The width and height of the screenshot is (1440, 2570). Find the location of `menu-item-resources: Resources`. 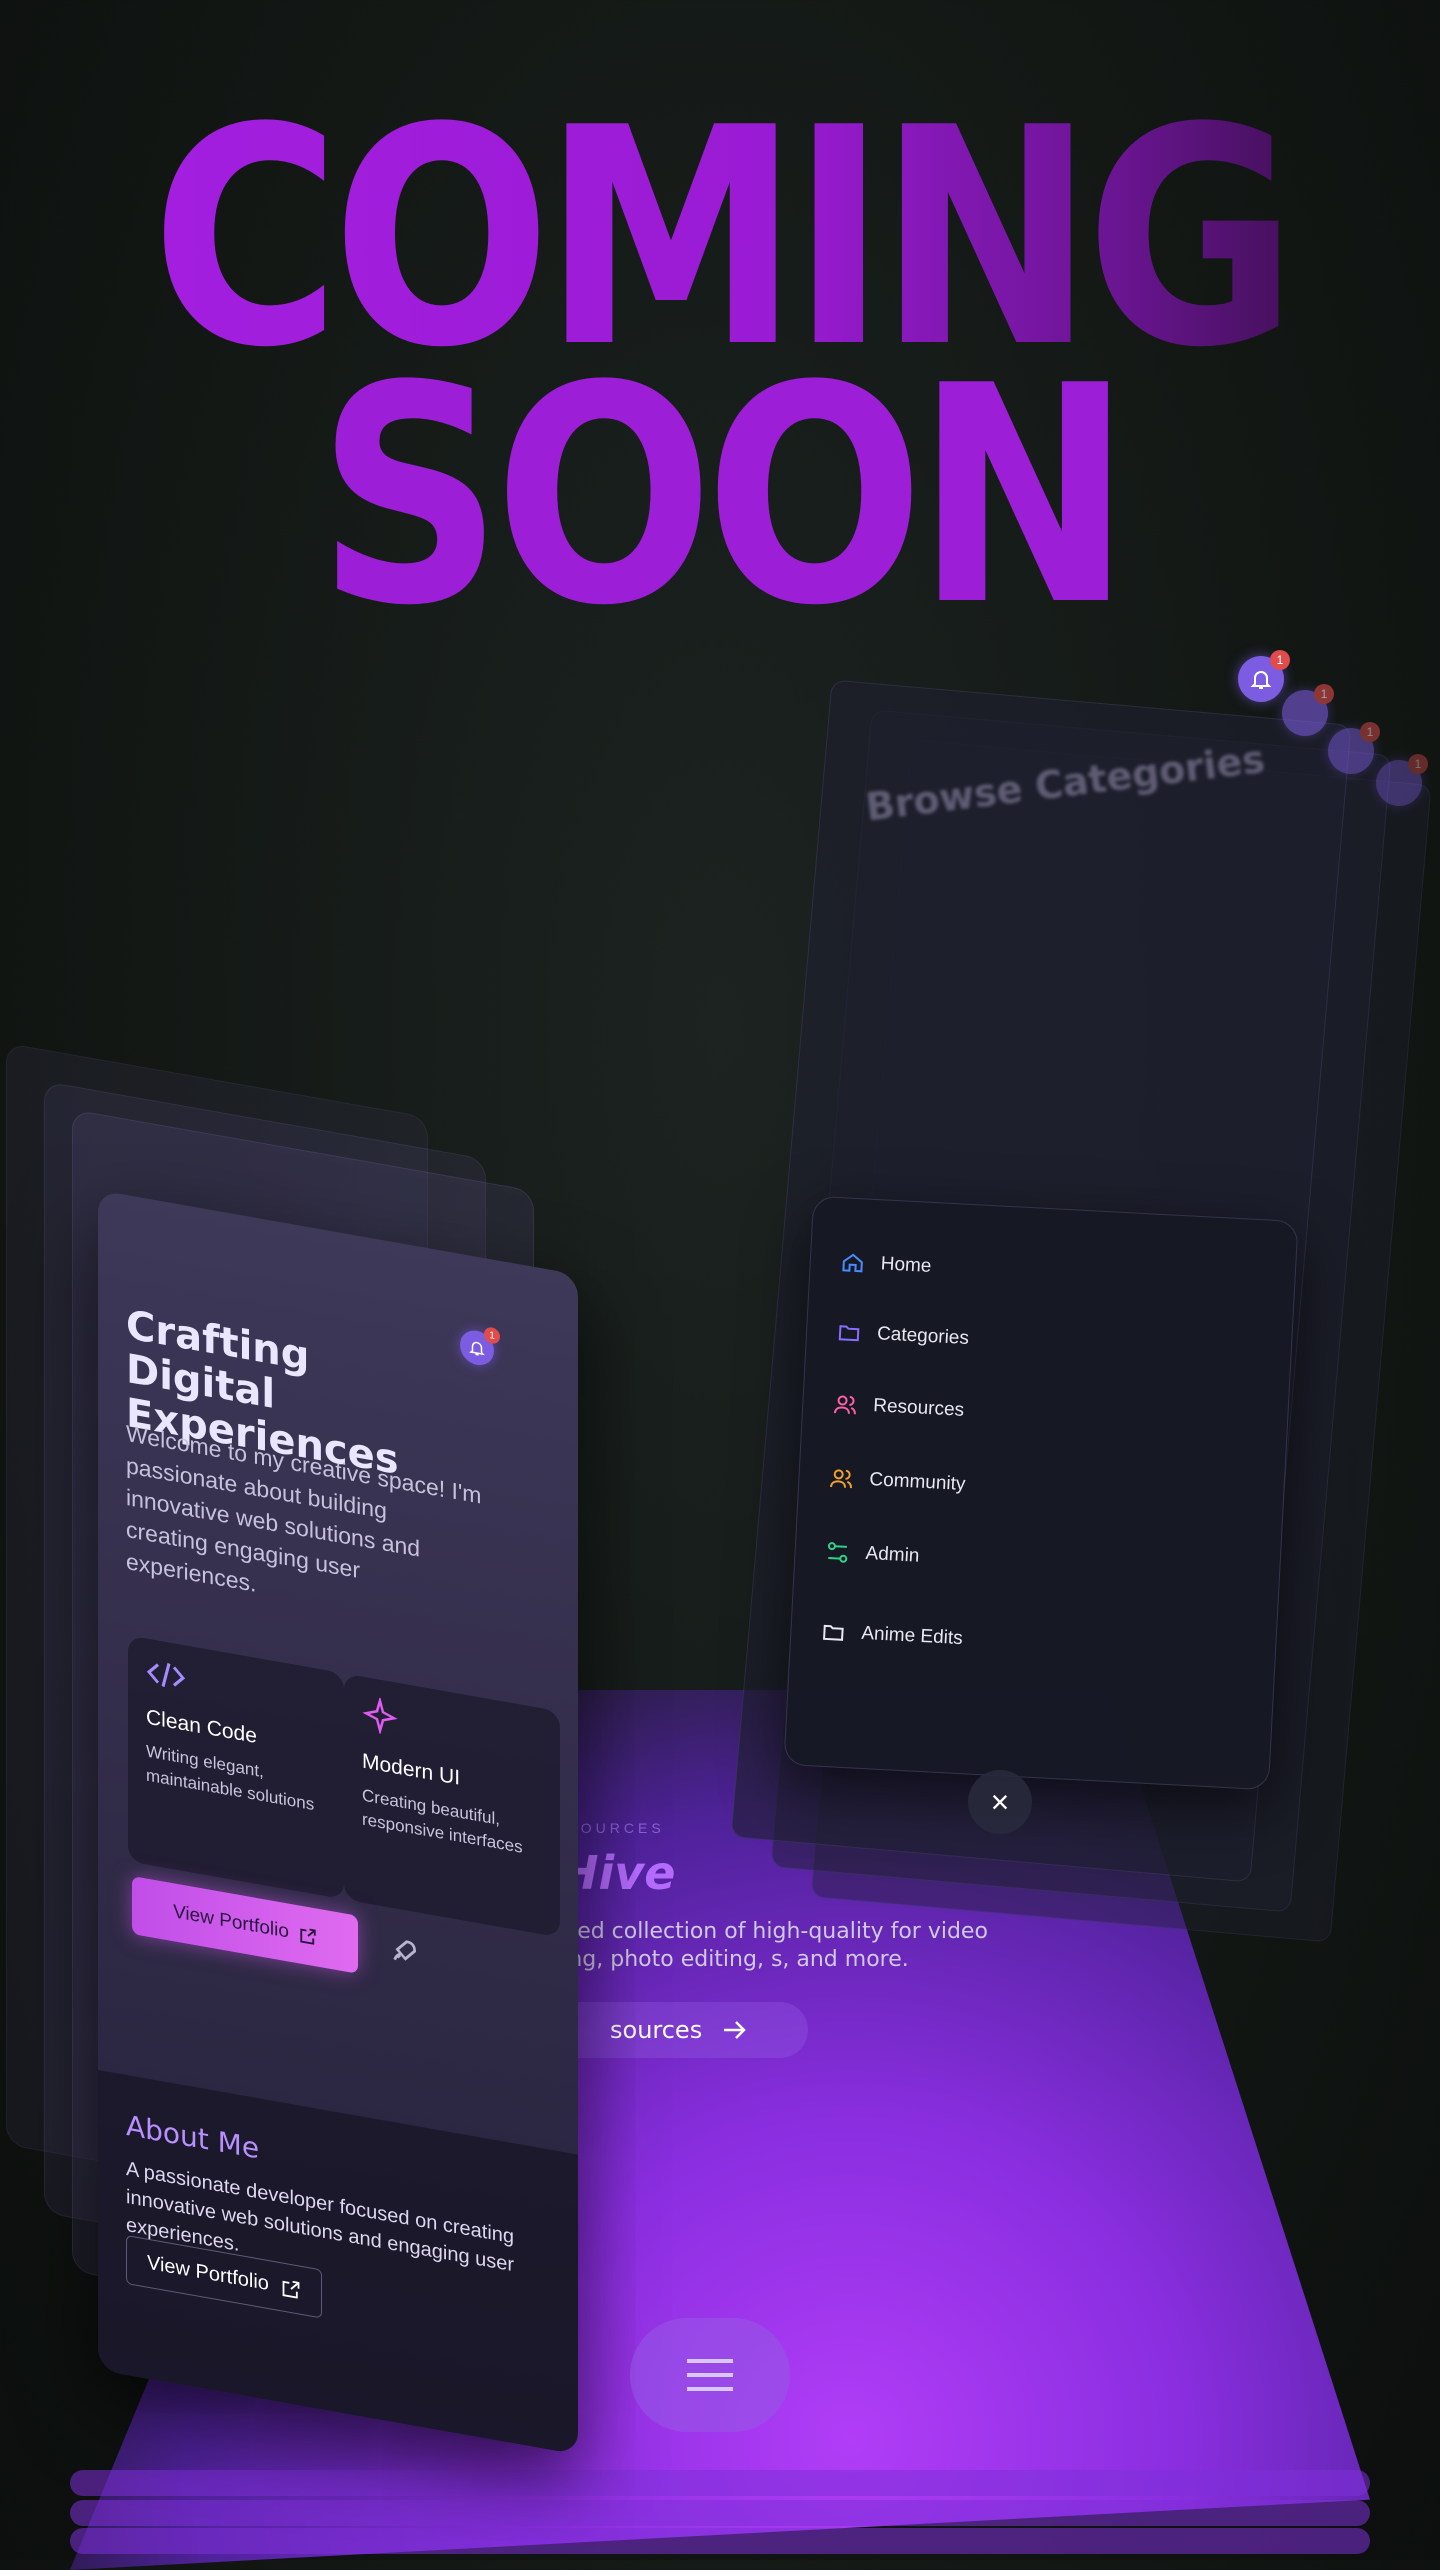

menu-item-resources: Resources is located at coordinates (899, 1407).